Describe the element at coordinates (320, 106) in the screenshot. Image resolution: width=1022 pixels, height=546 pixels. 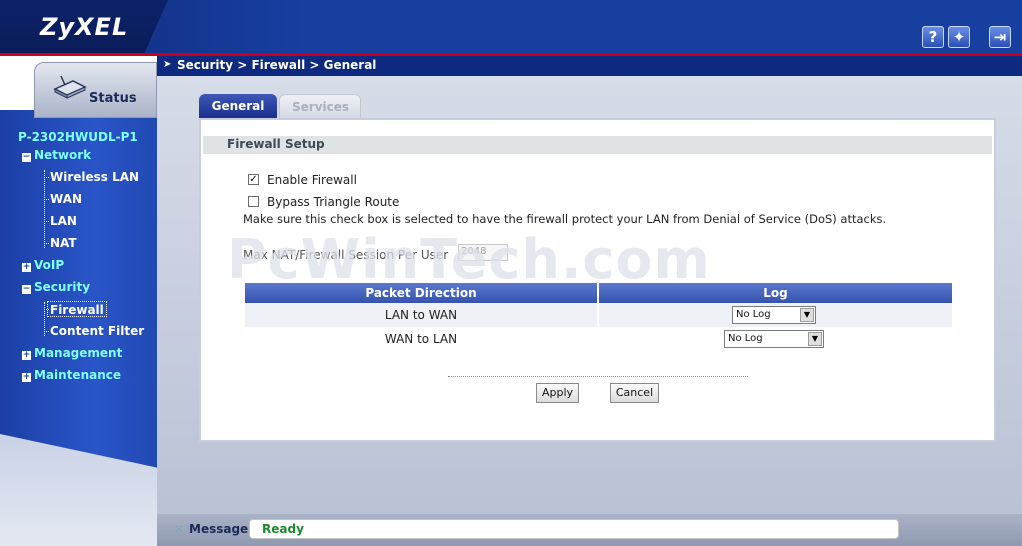
I see `tab-services: Services` at that location.